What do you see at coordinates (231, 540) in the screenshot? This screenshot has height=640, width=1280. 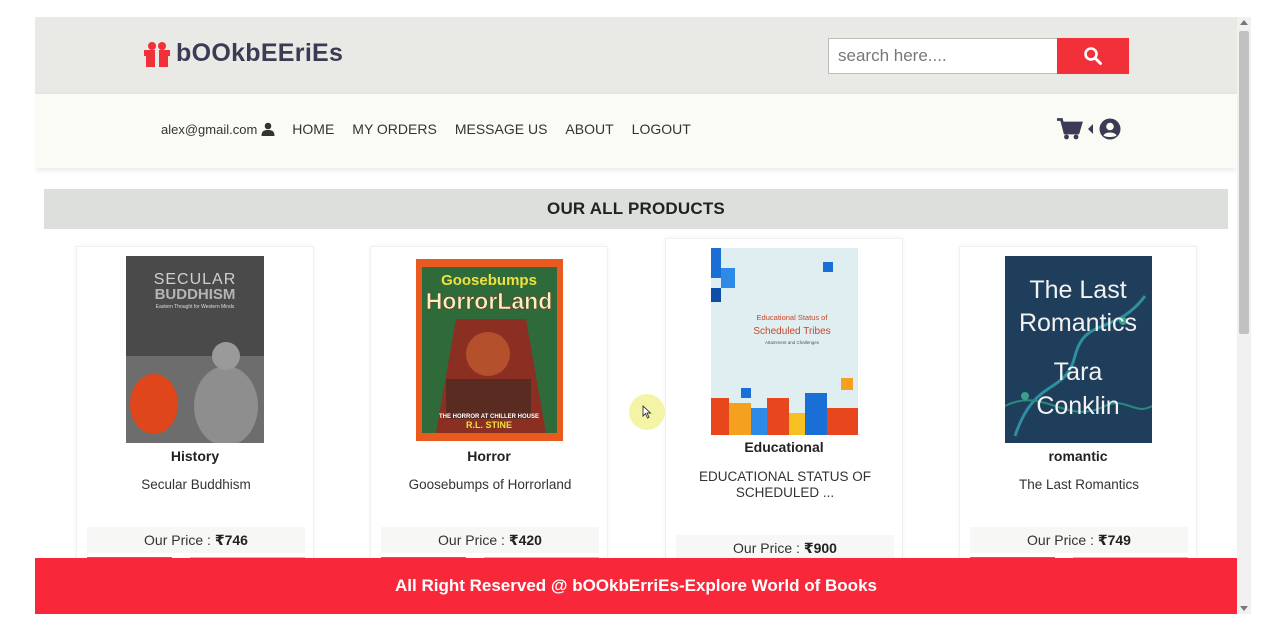 I see `price-value: ₹746` at bounding box center [231, 540].